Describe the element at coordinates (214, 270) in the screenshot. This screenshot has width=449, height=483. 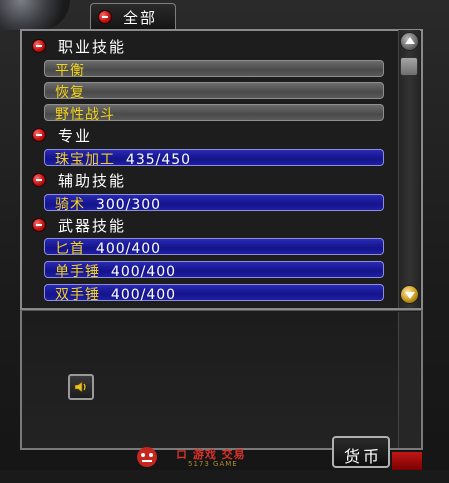
I see `skill-row-one-handed-maces: 单手锤 400/400` at that location.